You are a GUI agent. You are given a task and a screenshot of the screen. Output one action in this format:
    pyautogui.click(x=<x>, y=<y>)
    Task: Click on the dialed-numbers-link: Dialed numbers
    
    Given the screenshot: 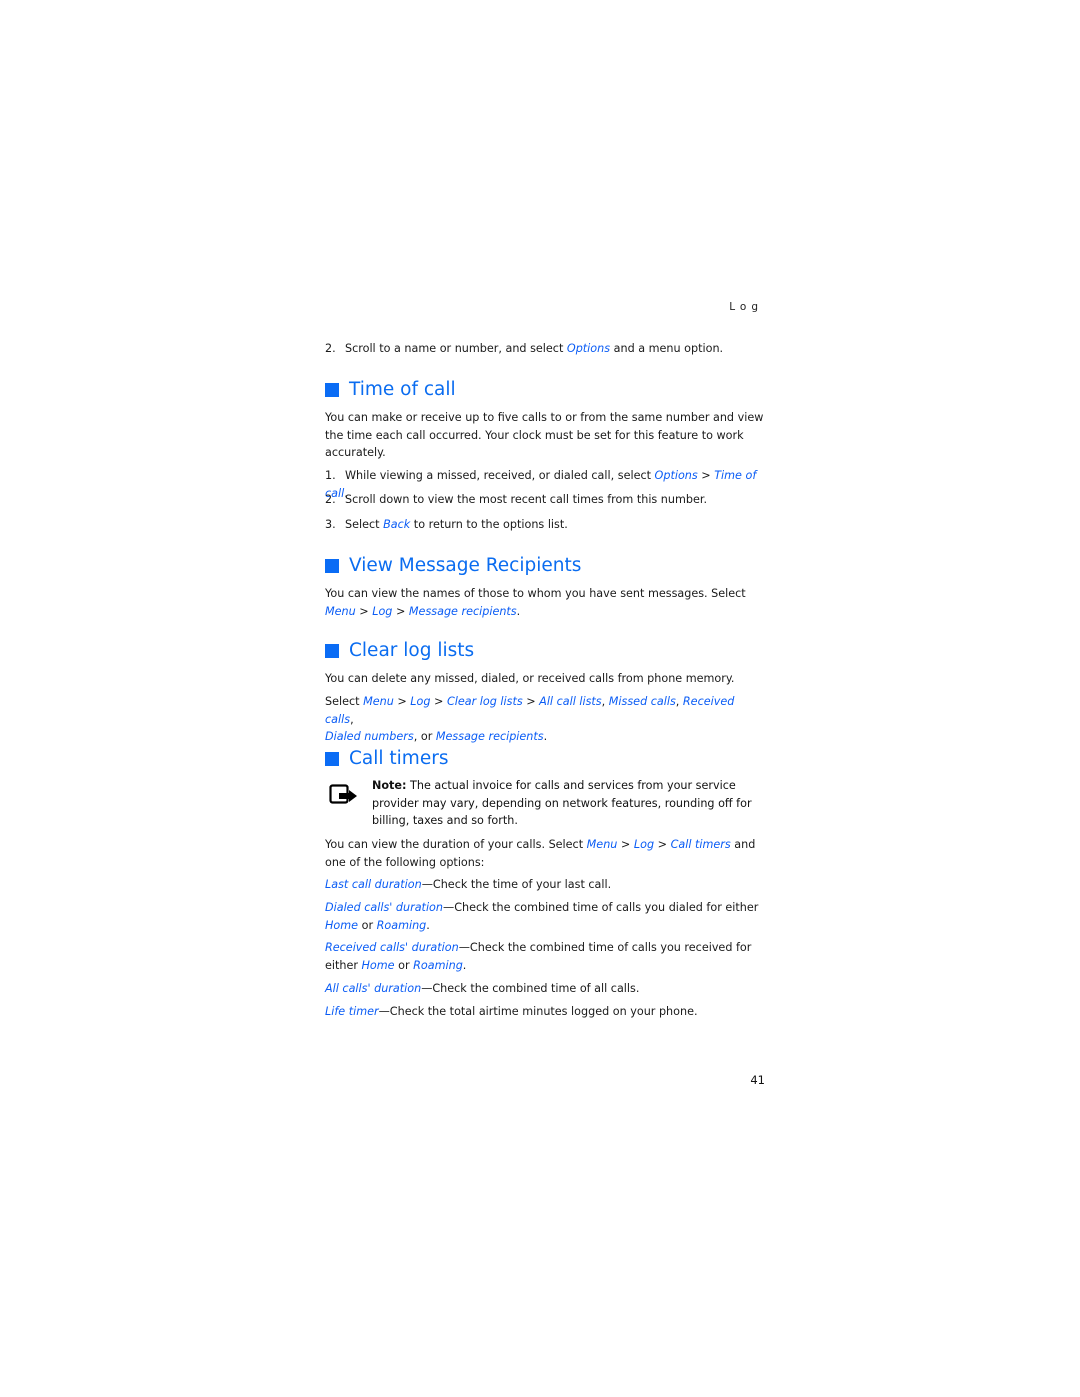 What is the action you would take?
    pyautogui.click(x=369, y=736)
    